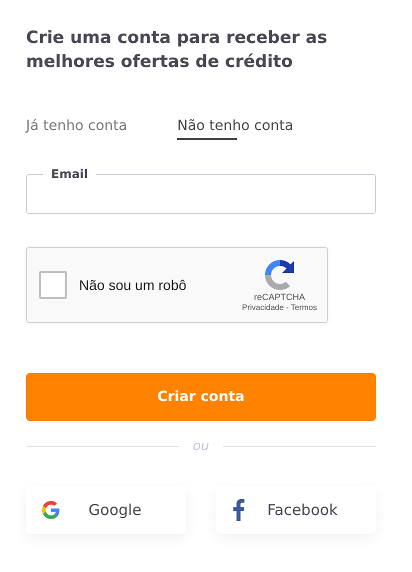 Image resolution: width=412 pixels, height=572 pixels. I want to click on captcha-brand: reCAPTCHA, so click(279, 297).